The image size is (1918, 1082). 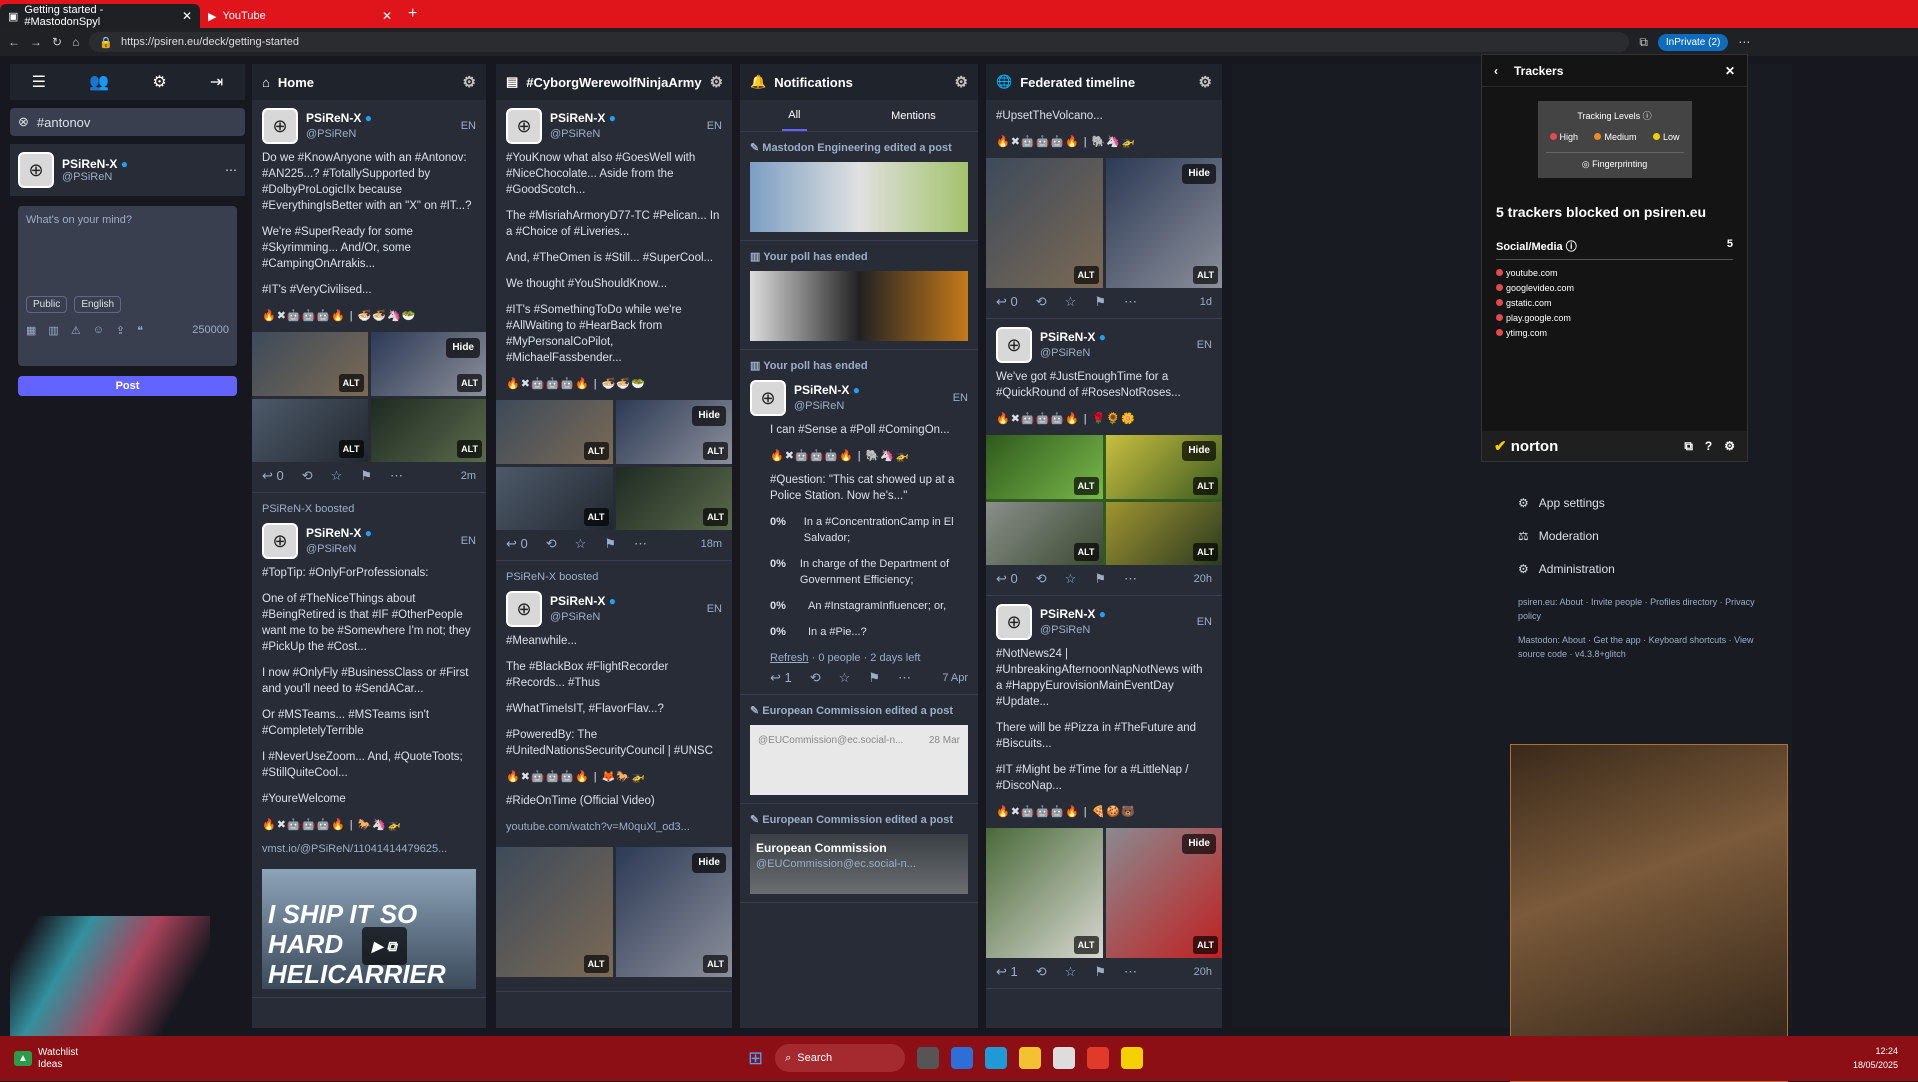 I want to click on tab-youtube: ▶ YouTube ✕, so click(x=300, y=16).